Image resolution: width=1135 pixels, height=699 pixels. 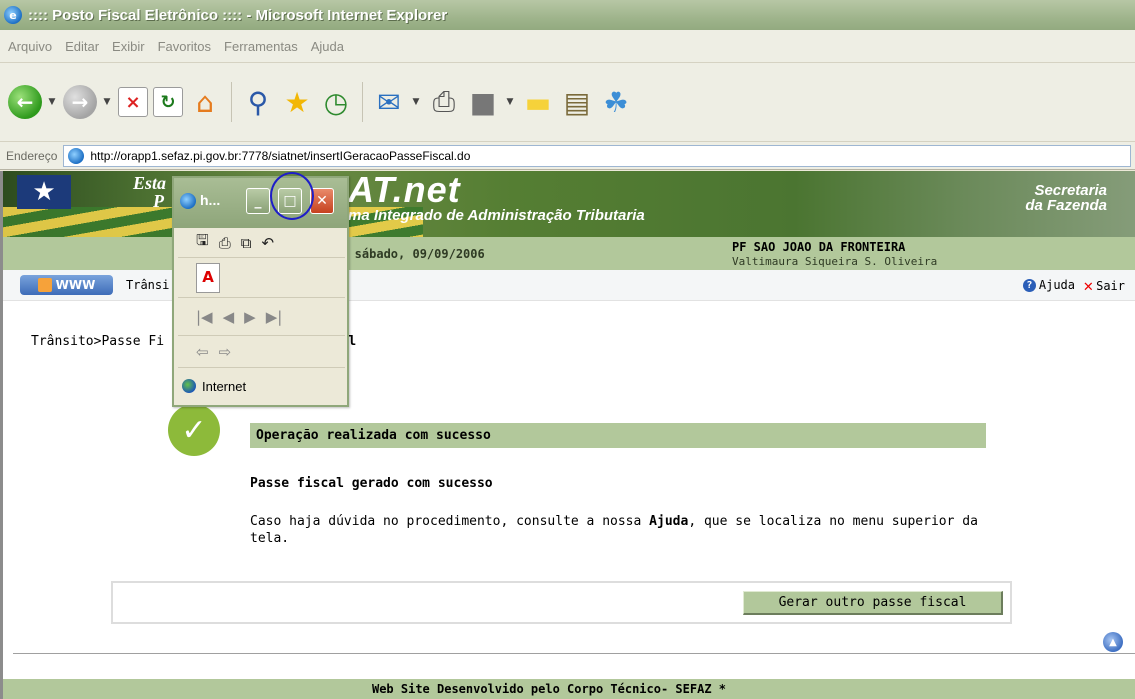 I want to click on menu-arquivo: Arquivo, so click(x=30, y=46).